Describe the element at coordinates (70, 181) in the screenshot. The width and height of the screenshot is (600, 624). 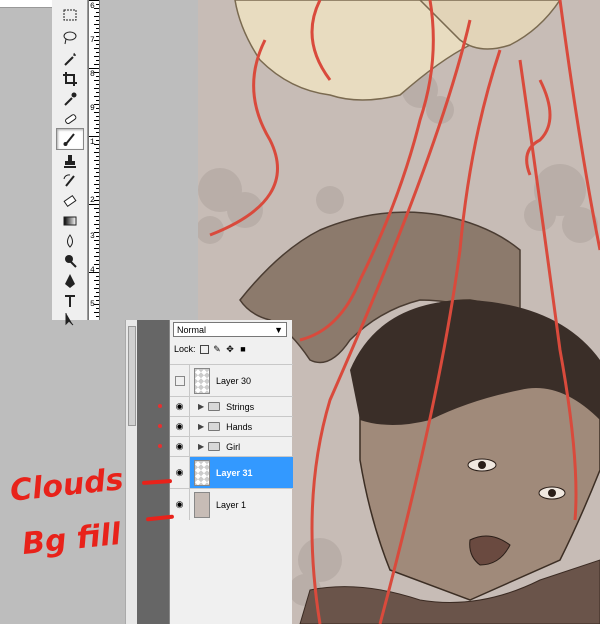
I see `history-brush-tool-icon` at that location.